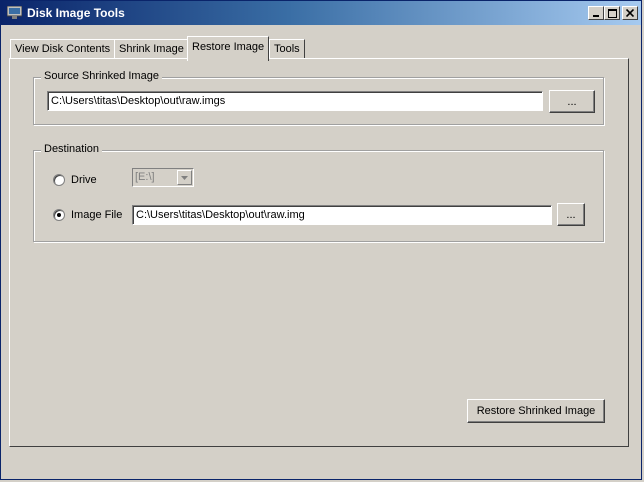 The width and height of the screenshot is (644, 482). What do you see at coordinates (72, 149) in the screenshot?
I see `destination-group-legend: Destination` at bounding box center [72, 149].